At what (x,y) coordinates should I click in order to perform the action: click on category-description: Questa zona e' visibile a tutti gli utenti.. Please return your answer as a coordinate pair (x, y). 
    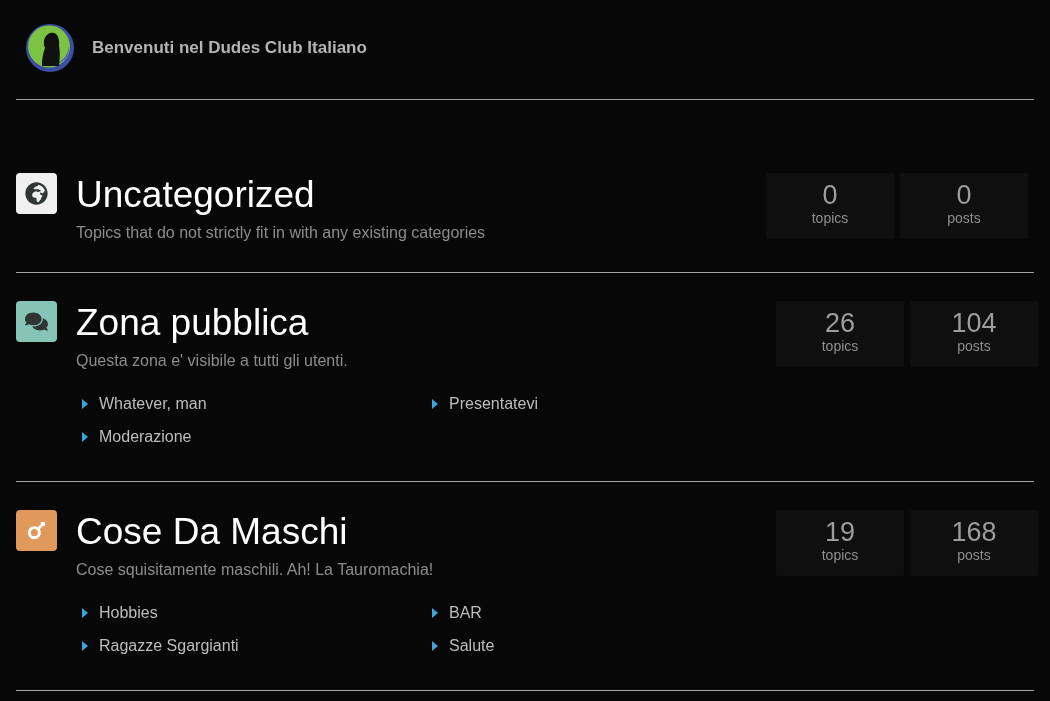
    Looking at the image, I should click on (212, 361).